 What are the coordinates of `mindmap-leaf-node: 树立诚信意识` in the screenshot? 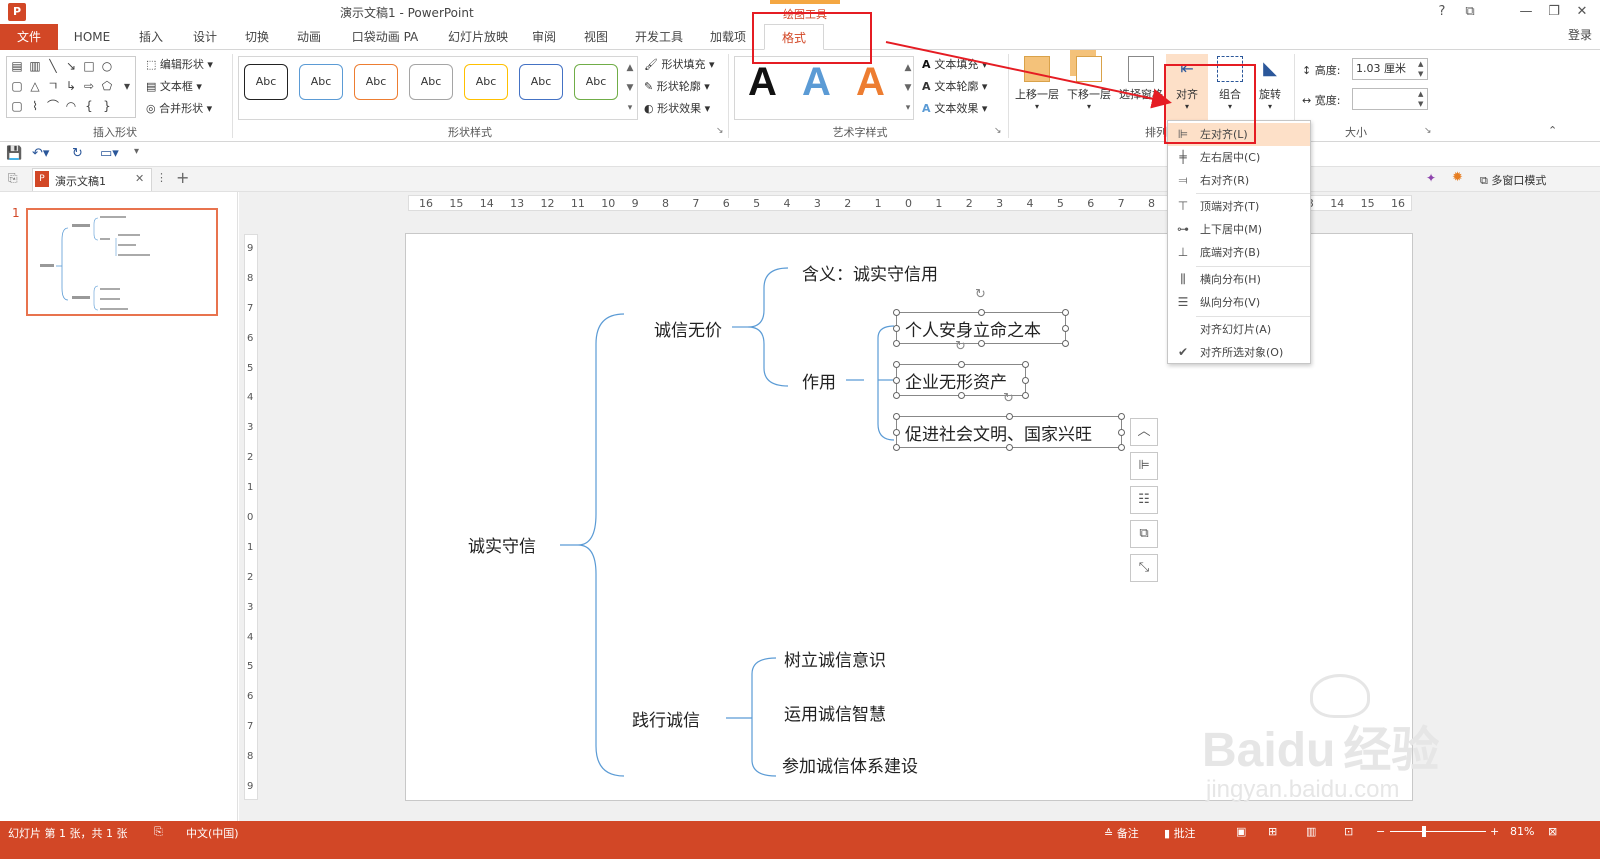 It's located at (835, 658).